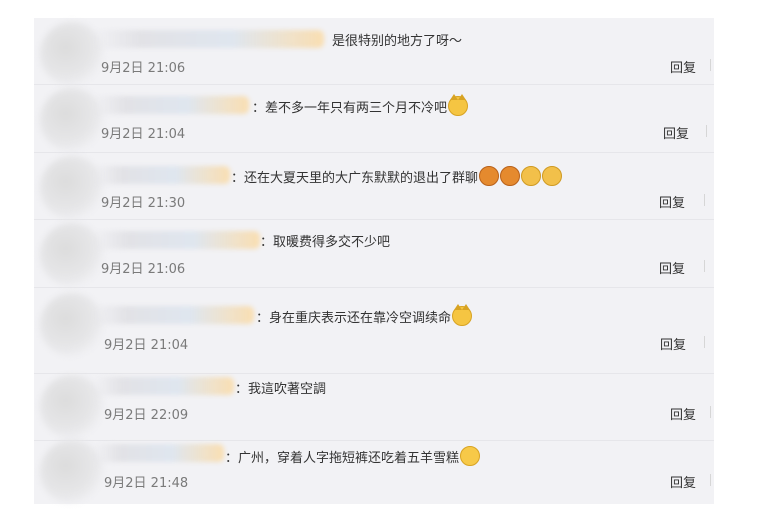  Describe the element at coordinates (374, 118) in the screenshot. I see `comment-item: ：差不多一年只有两三个月不冷吧 9月2日 21:04 回复` at that location.